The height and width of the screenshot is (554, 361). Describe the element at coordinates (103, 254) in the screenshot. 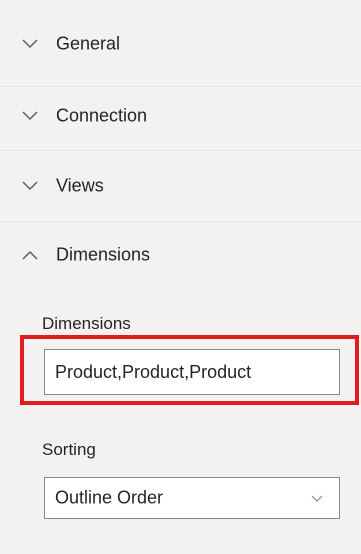

I see `section-dimensions-label: Dimensions` at that location.